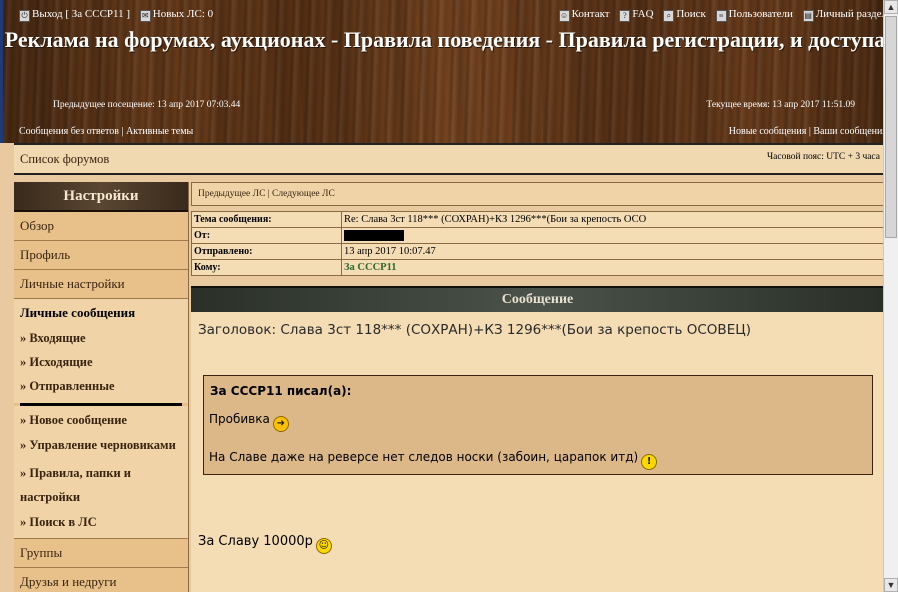 This screenshot has height=592, width=898. I want to click on search-link: ⌕ Поиск, so click(684, 15).